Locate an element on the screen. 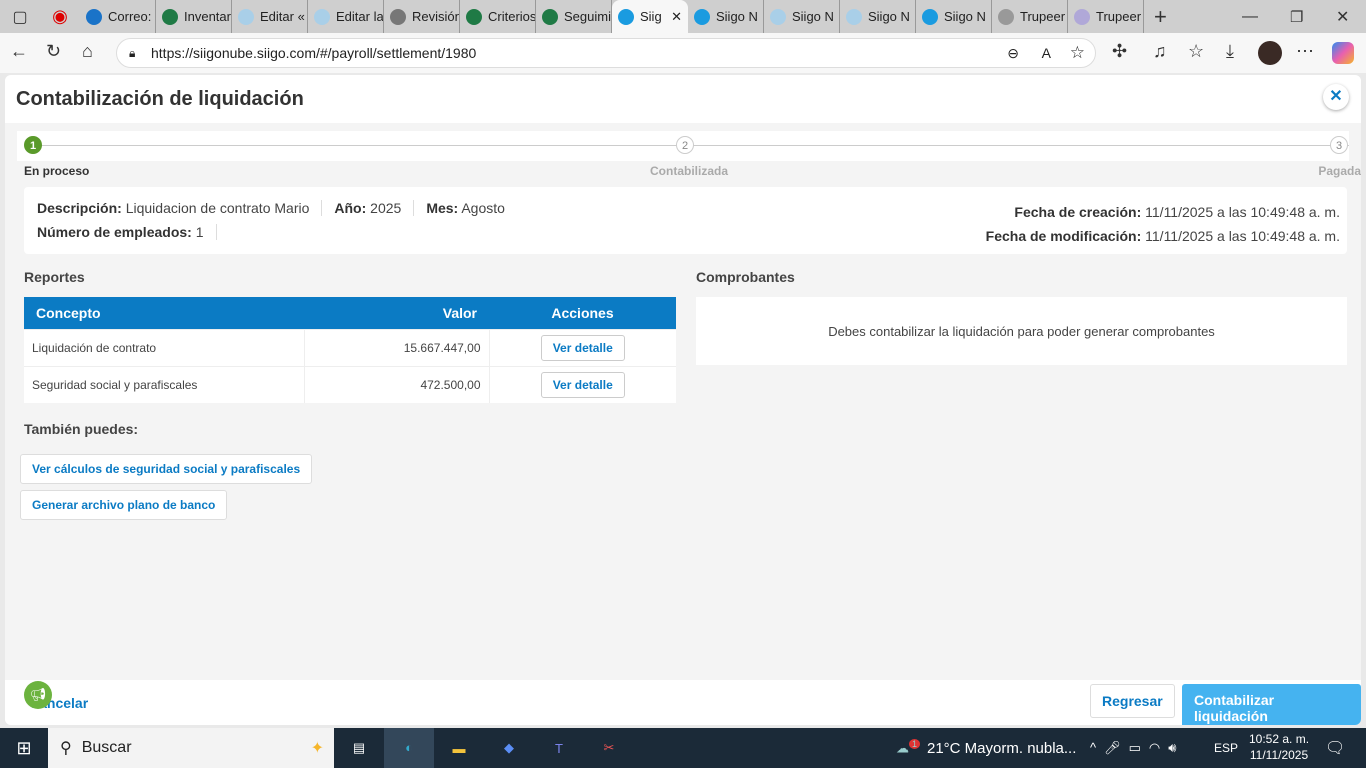 This screenshot has width=1366, height=768. step-3-label: Pagada is located at coordinates (1339, 171).